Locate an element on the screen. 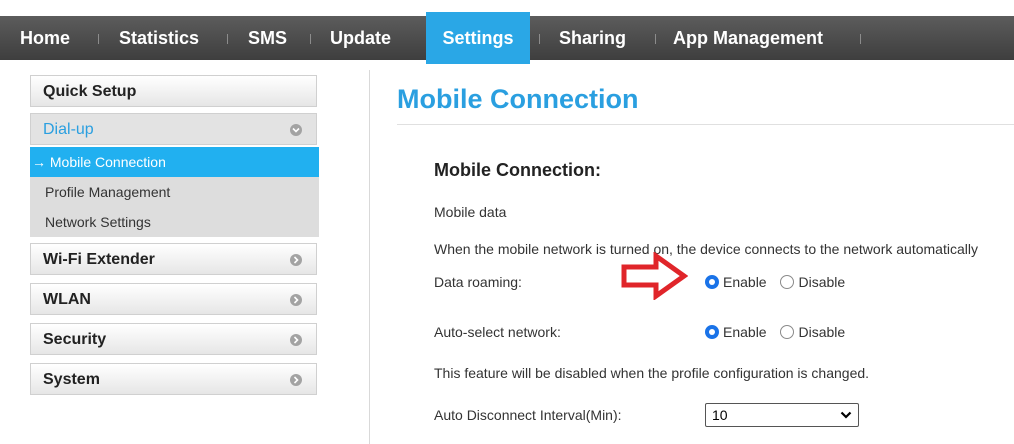  nav-statistics: Statistics is located at coordinates (159, 38).